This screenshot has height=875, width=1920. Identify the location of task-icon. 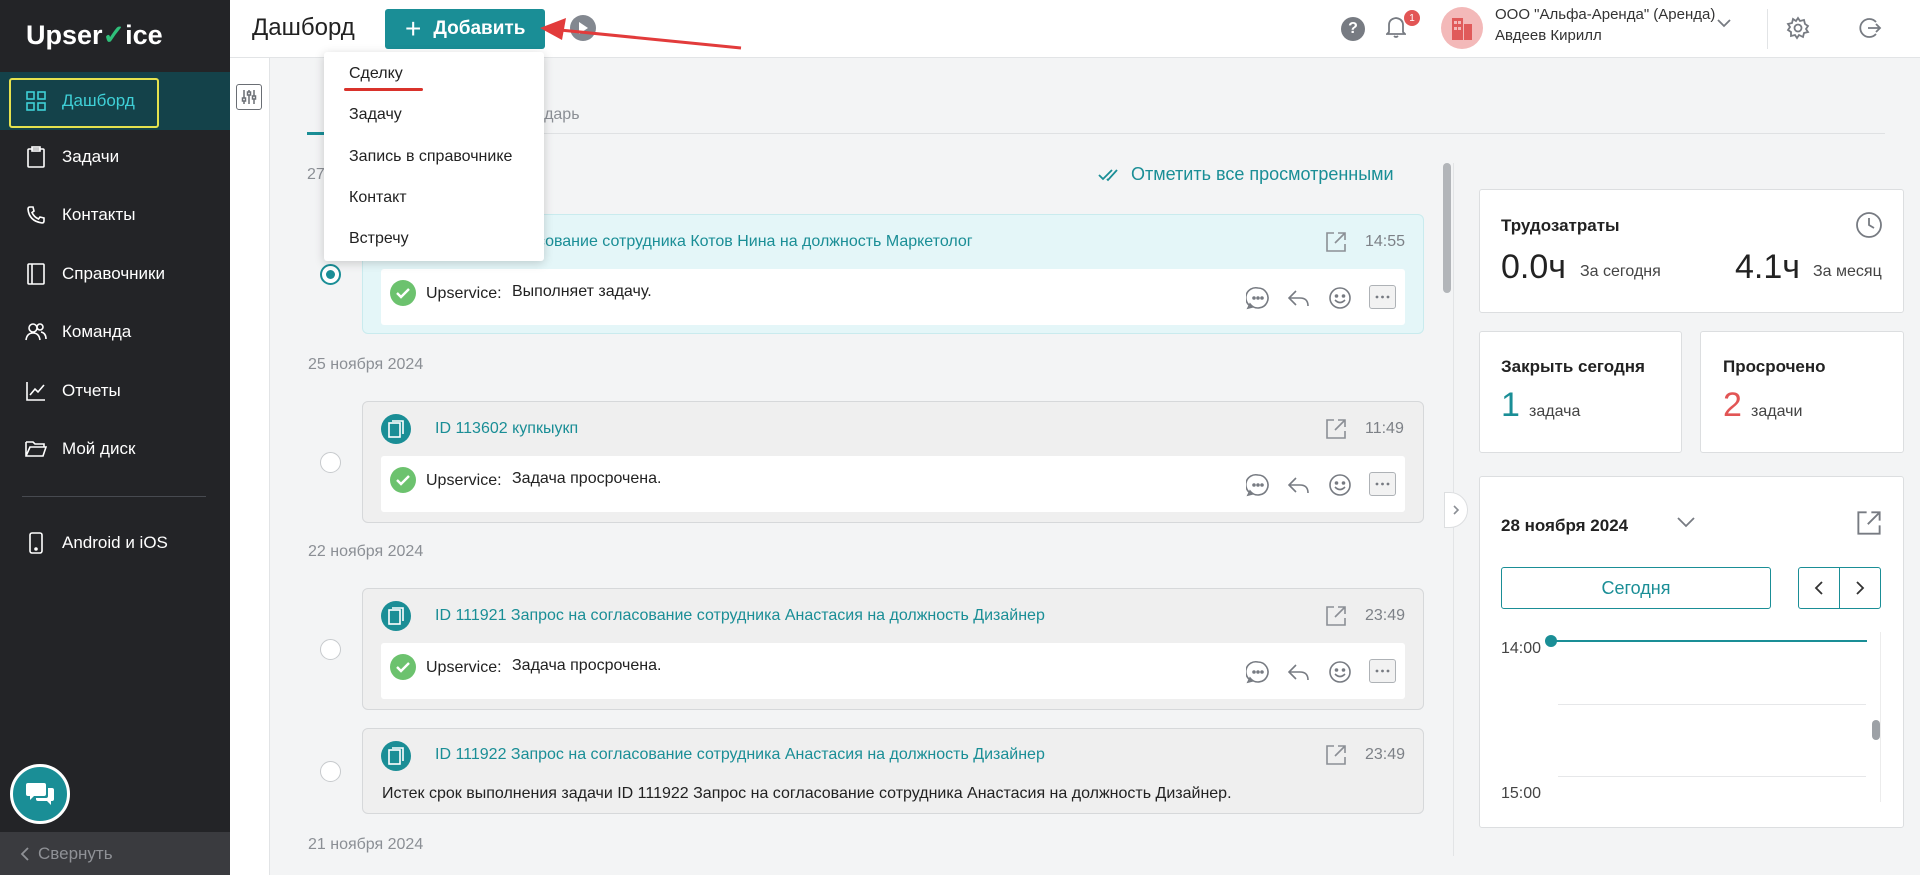
(396, 756).